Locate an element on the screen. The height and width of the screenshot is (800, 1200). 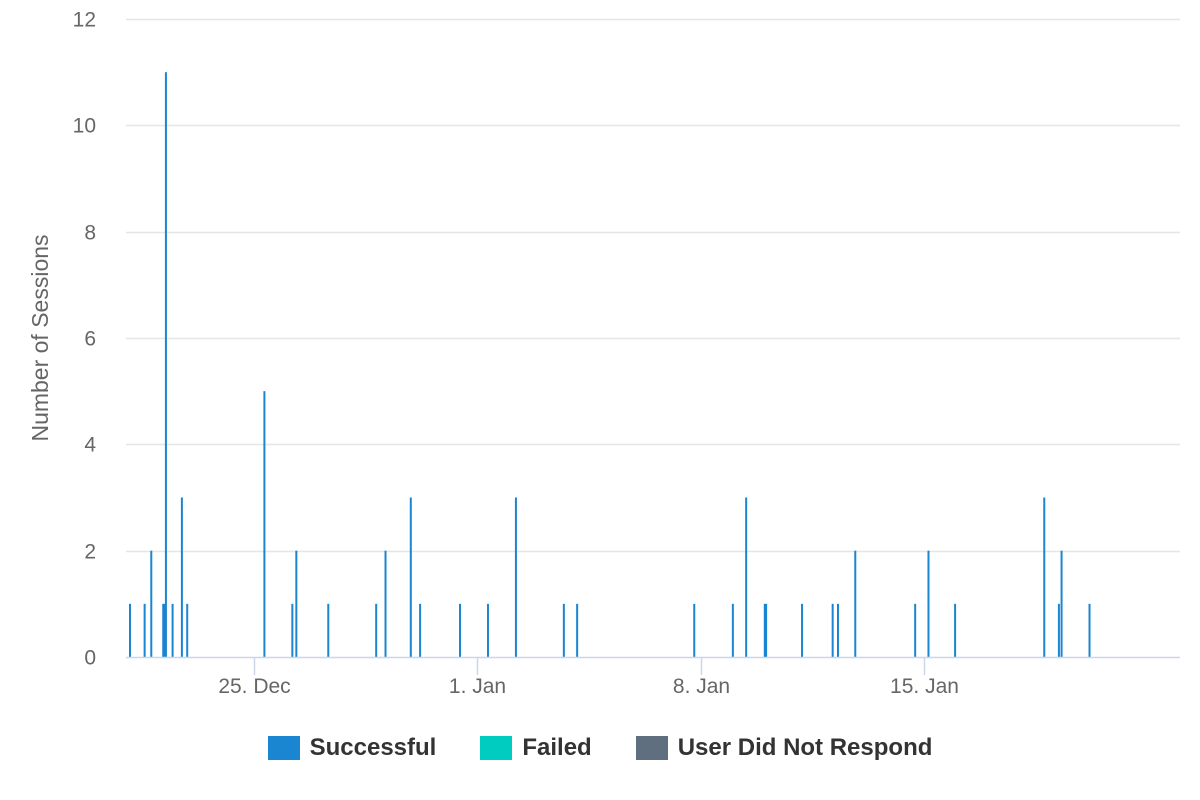
x-tick-label-1. Jan: 1. Jan is located at coordinates (477, 686).